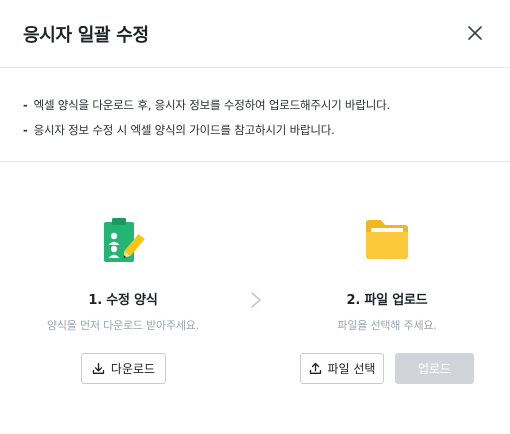 The width and height of the screenshot is (510, 434). I want to click on download-button: 다운로드, so click(123, 368).